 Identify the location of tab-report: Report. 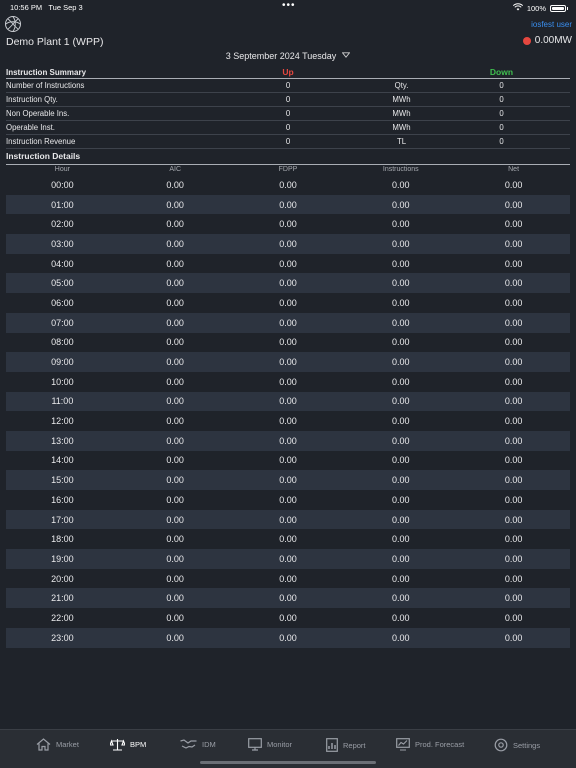
(346, 745).